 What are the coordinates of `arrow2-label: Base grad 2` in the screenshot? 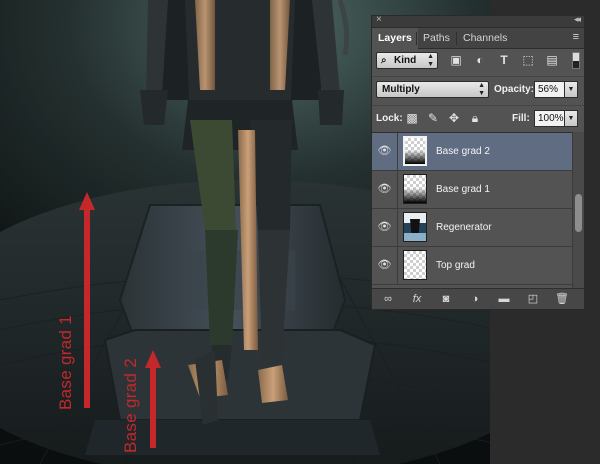 It's located at (130, 405).